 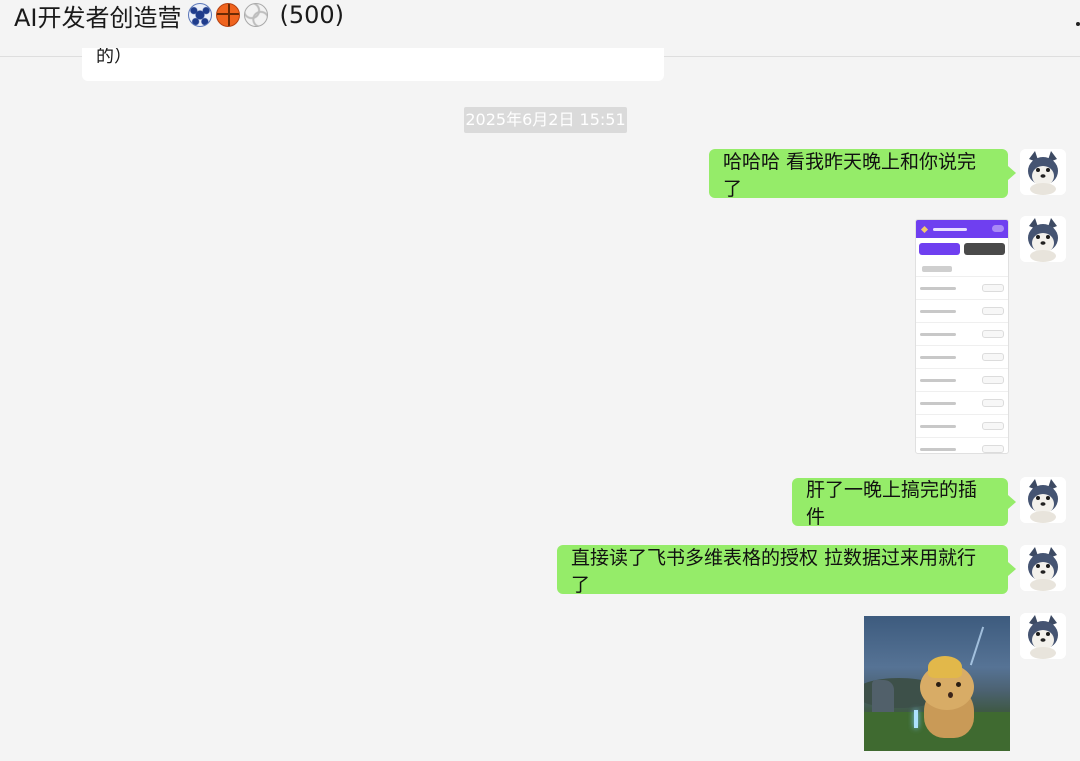 I want to click on volleyball-icon, so click(x=255, y=15).